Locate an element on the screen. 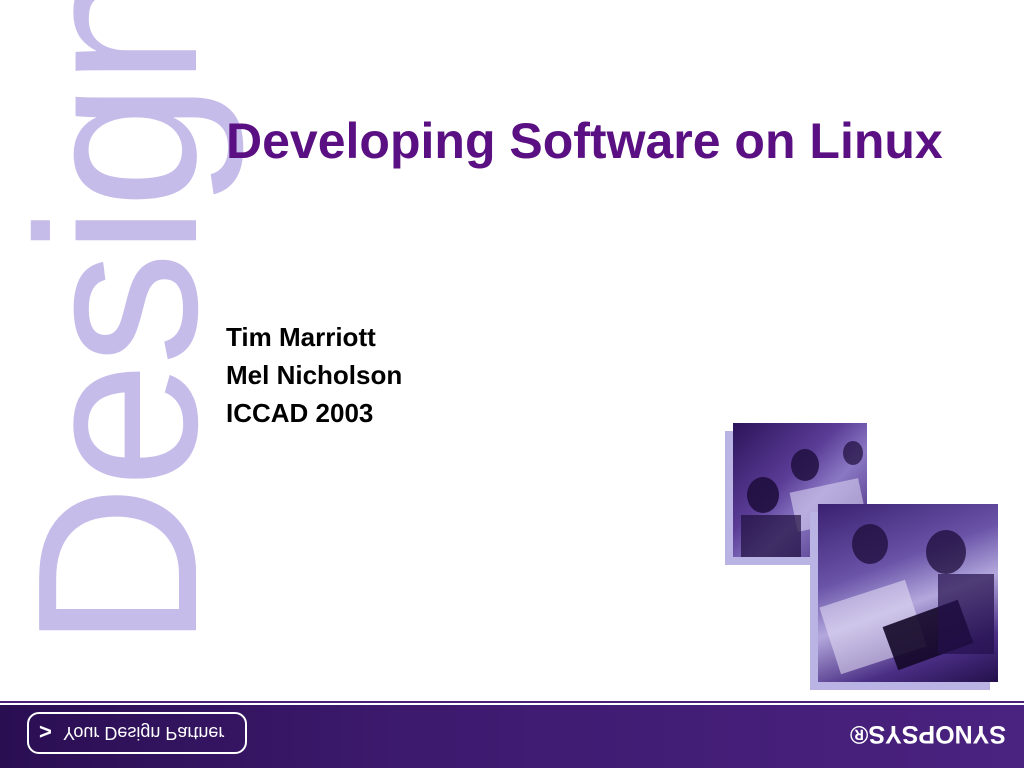  tagline-text: Your Design Partner is located at coordinates (144, 733).